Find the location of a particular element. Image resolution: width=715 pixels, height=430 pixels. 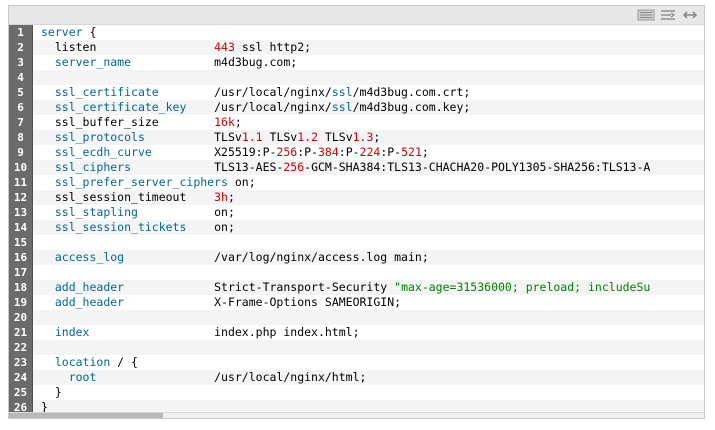

code-token: location is located at coordinates (82, 362).